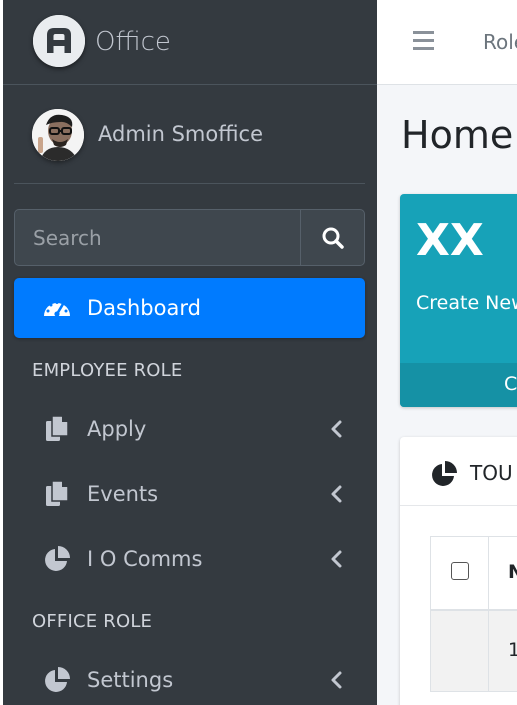 The image size is (517, 705). Describe the element at coordinates (157, 237) in the screenshot. I see `search-input` at that location.